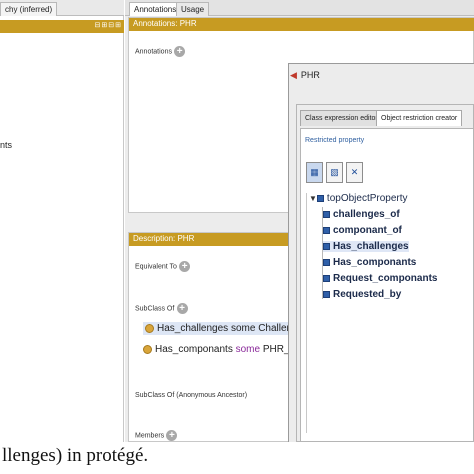 This screenshot has width=474, height=474. Describe the element at coordinates (29, 9) in the screenshot. I see `tab-class-hierarchy-inferred: chy (inferred)` at that location.